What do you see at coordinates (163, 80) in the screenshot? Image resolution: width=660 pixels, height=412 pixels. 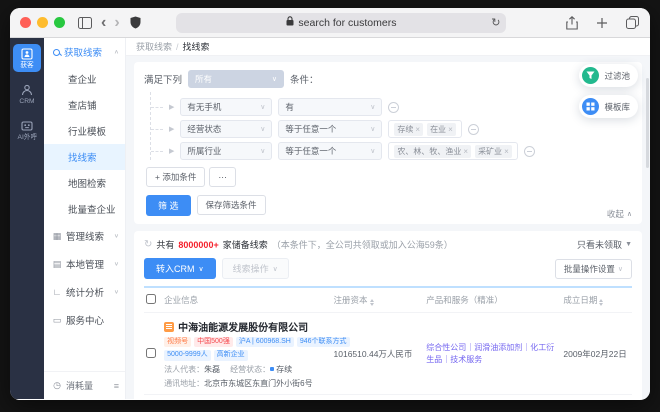 I see `filter-prefix-label: 满足下列` at bounding box center [163, 80].